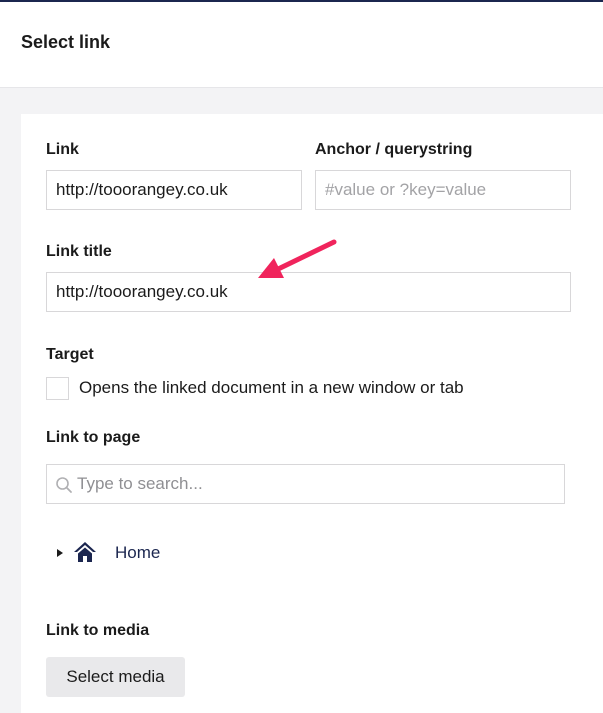  I want to click on anchor-label: Anchor / querystring, so click(394, 149).